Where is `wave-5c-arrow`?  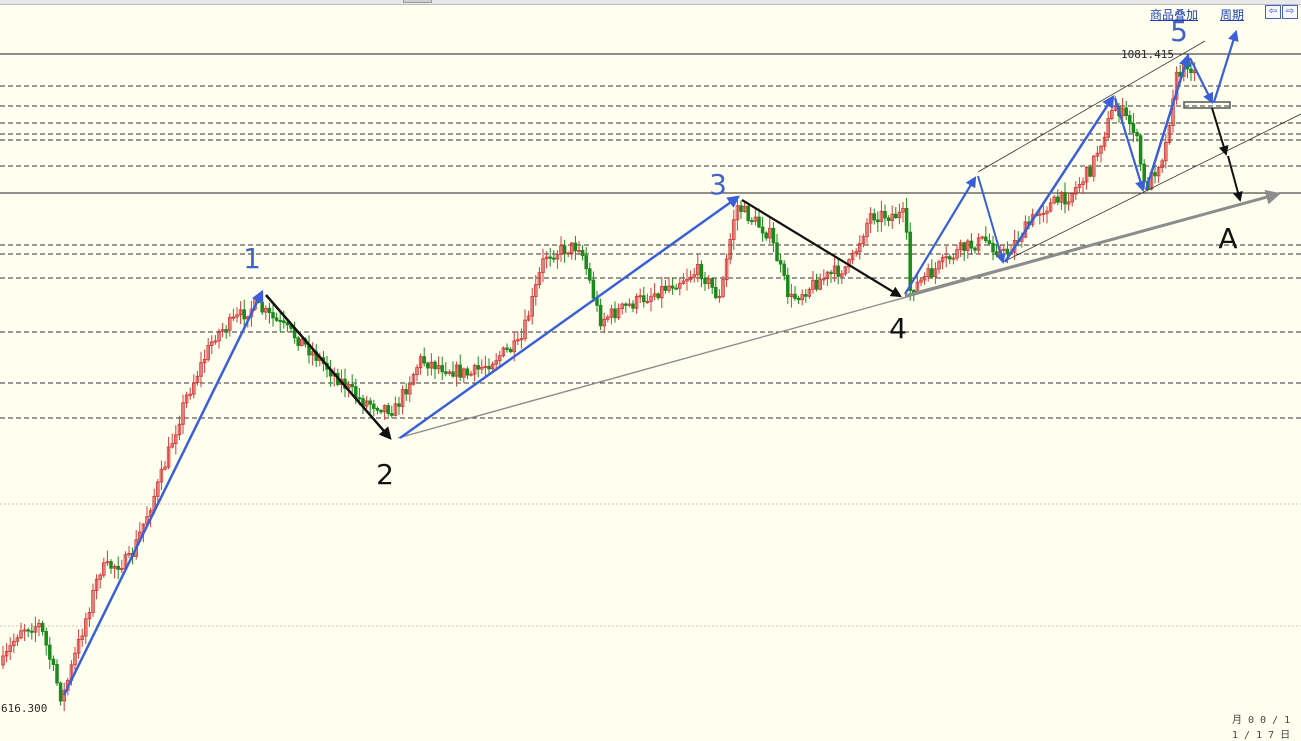 wave-5c-arrow is located at coordinates (1059, 178).